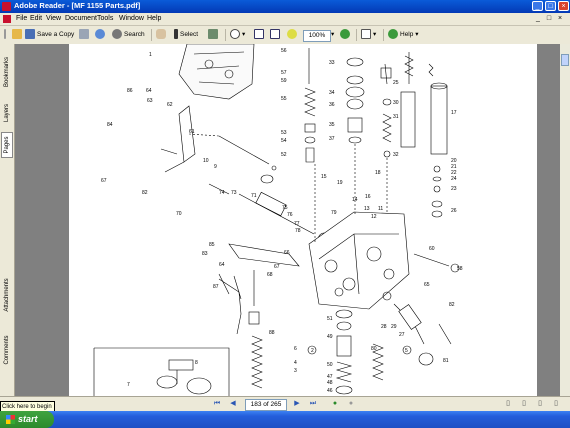 This screenshot has height=428, width=570. I want to click on label-22: 22, so click(454, 173).